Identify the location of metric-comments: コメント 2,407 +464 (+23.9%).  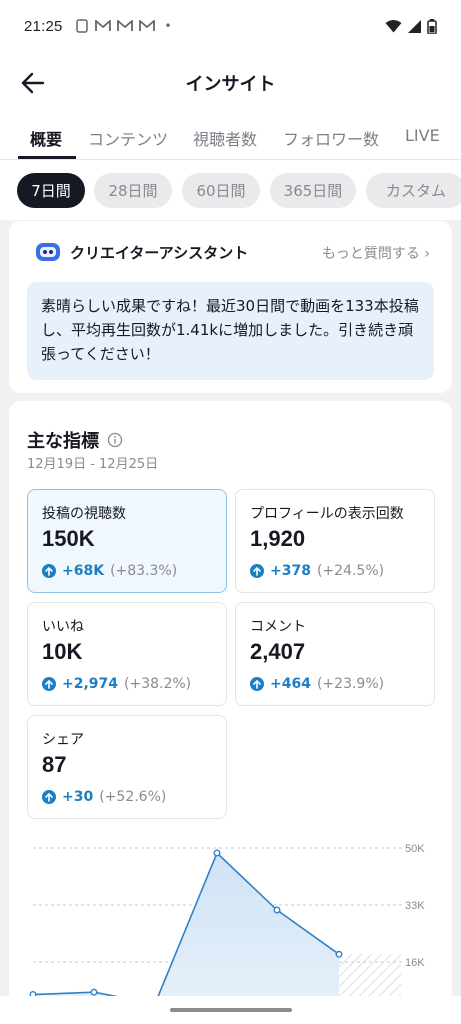
(335, 654).